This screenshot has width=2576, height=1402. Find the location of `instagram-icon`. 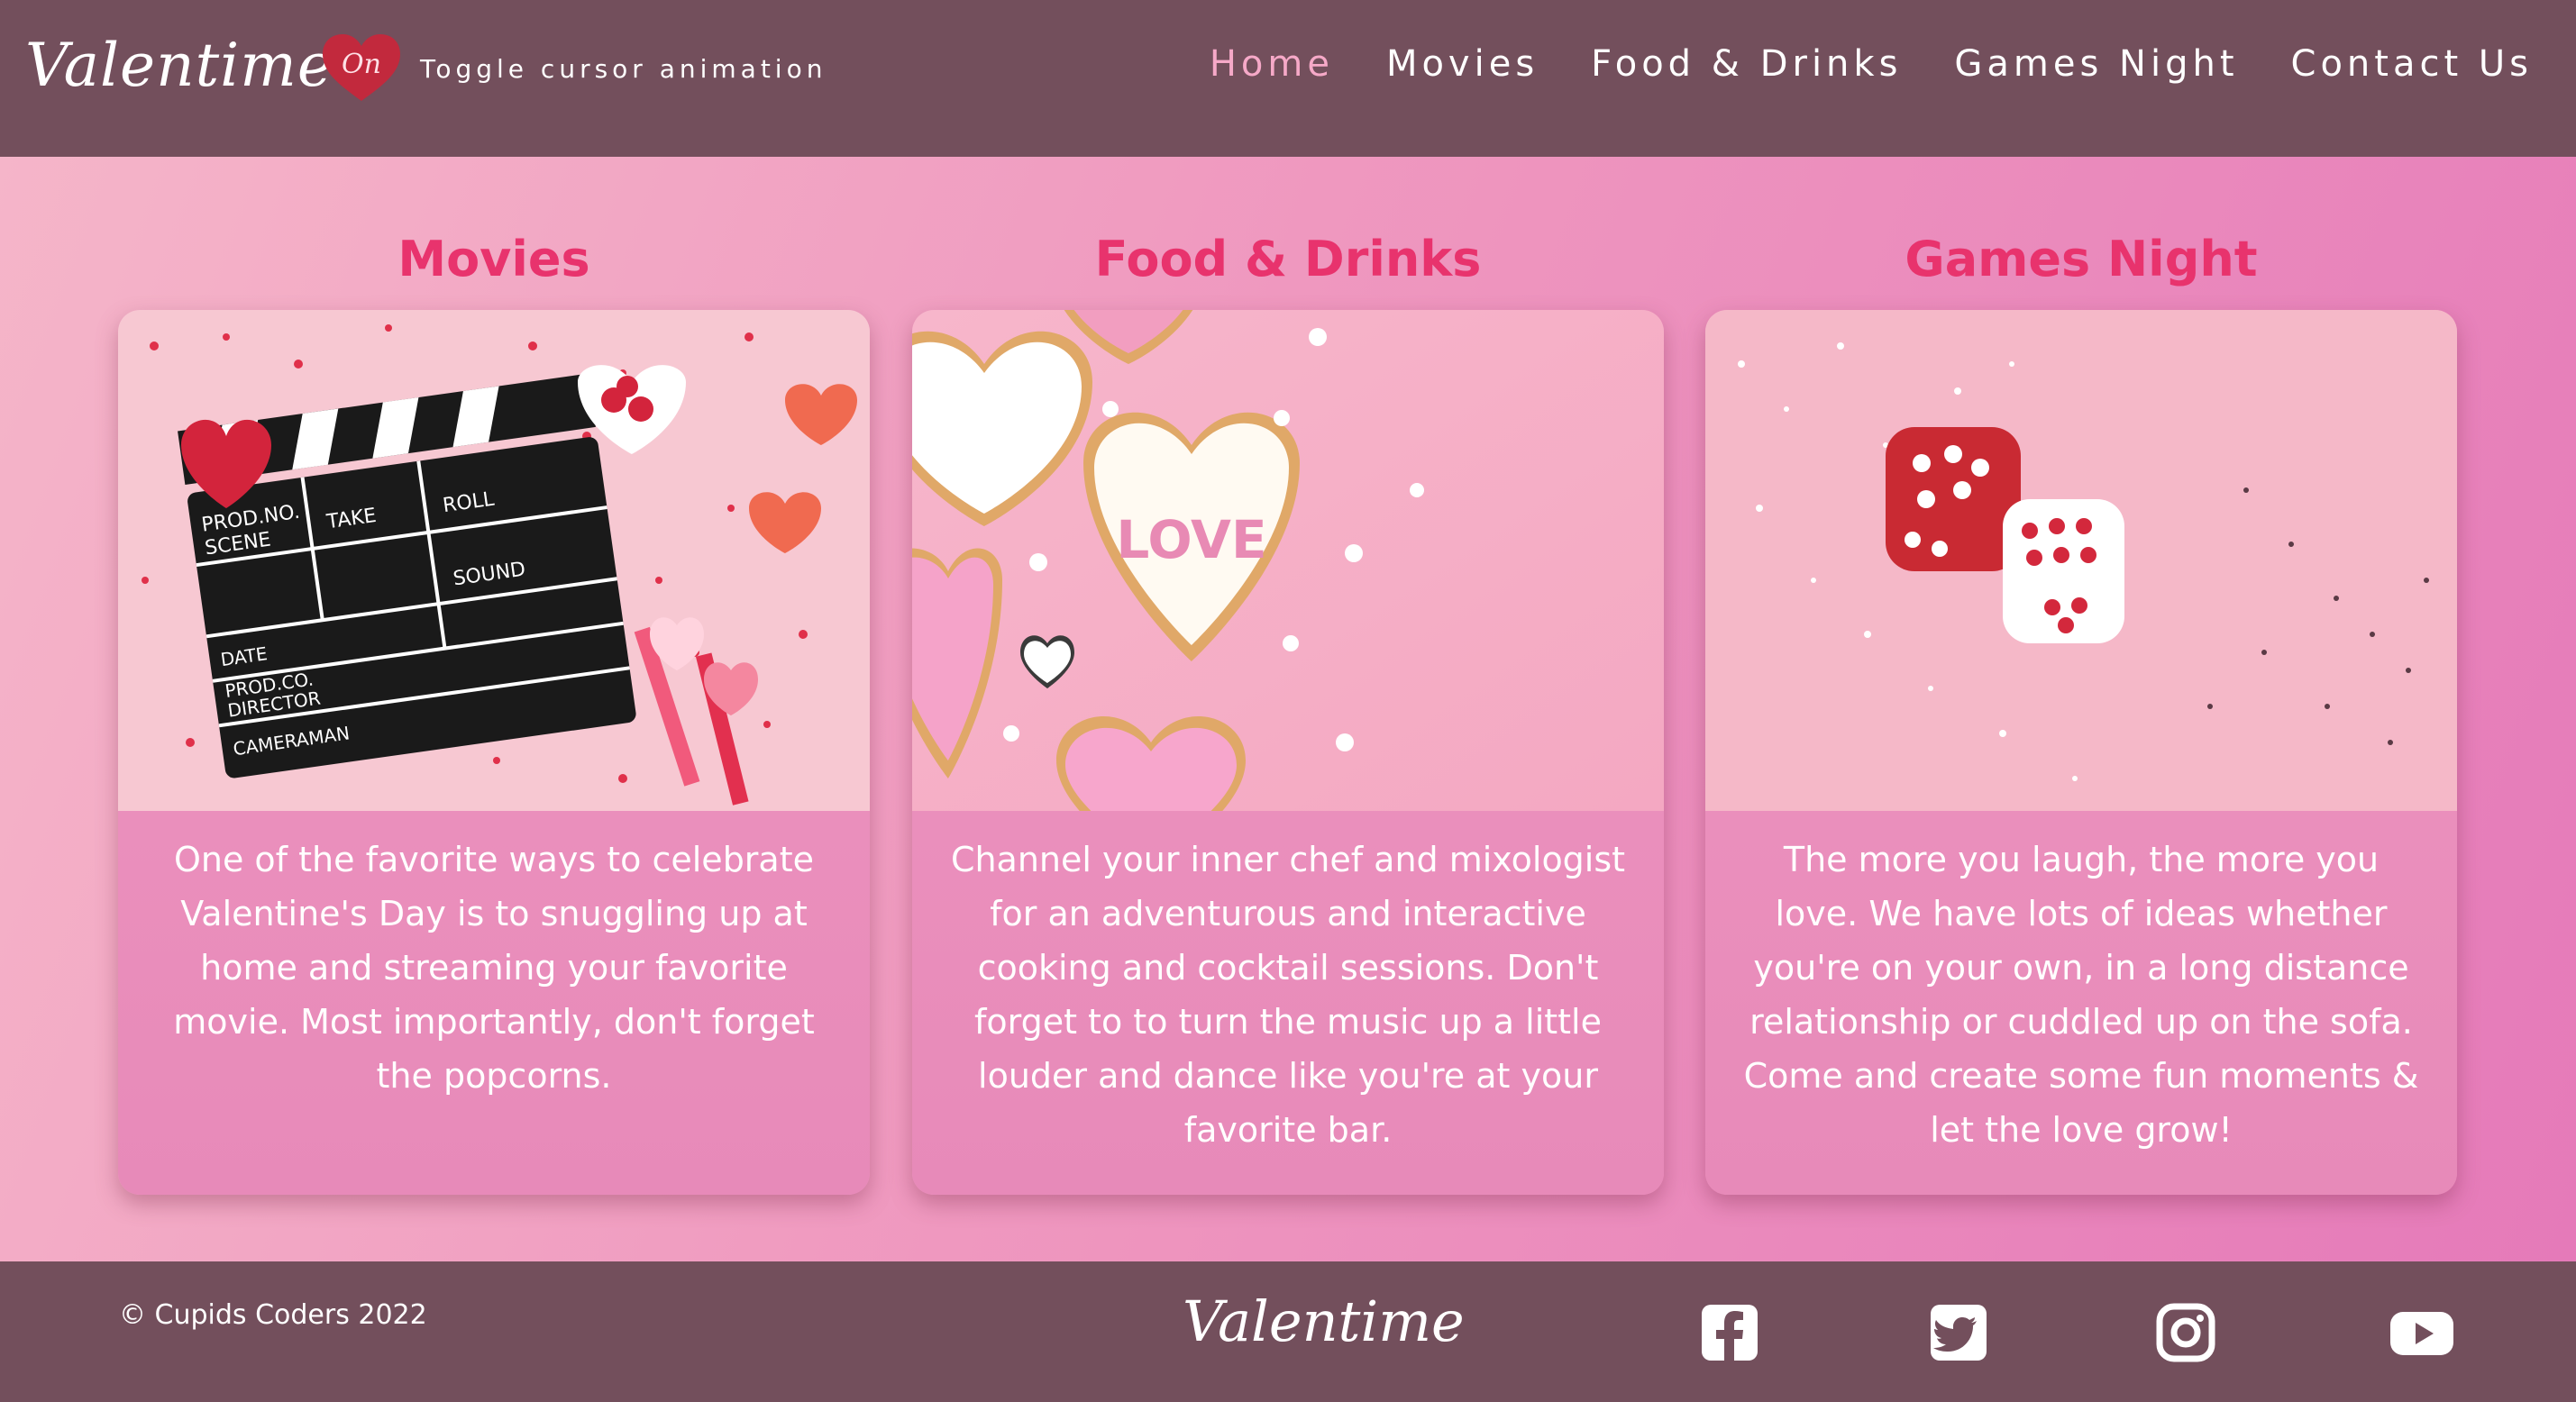

instagram-icon is located at coordinates (2185, 1333).